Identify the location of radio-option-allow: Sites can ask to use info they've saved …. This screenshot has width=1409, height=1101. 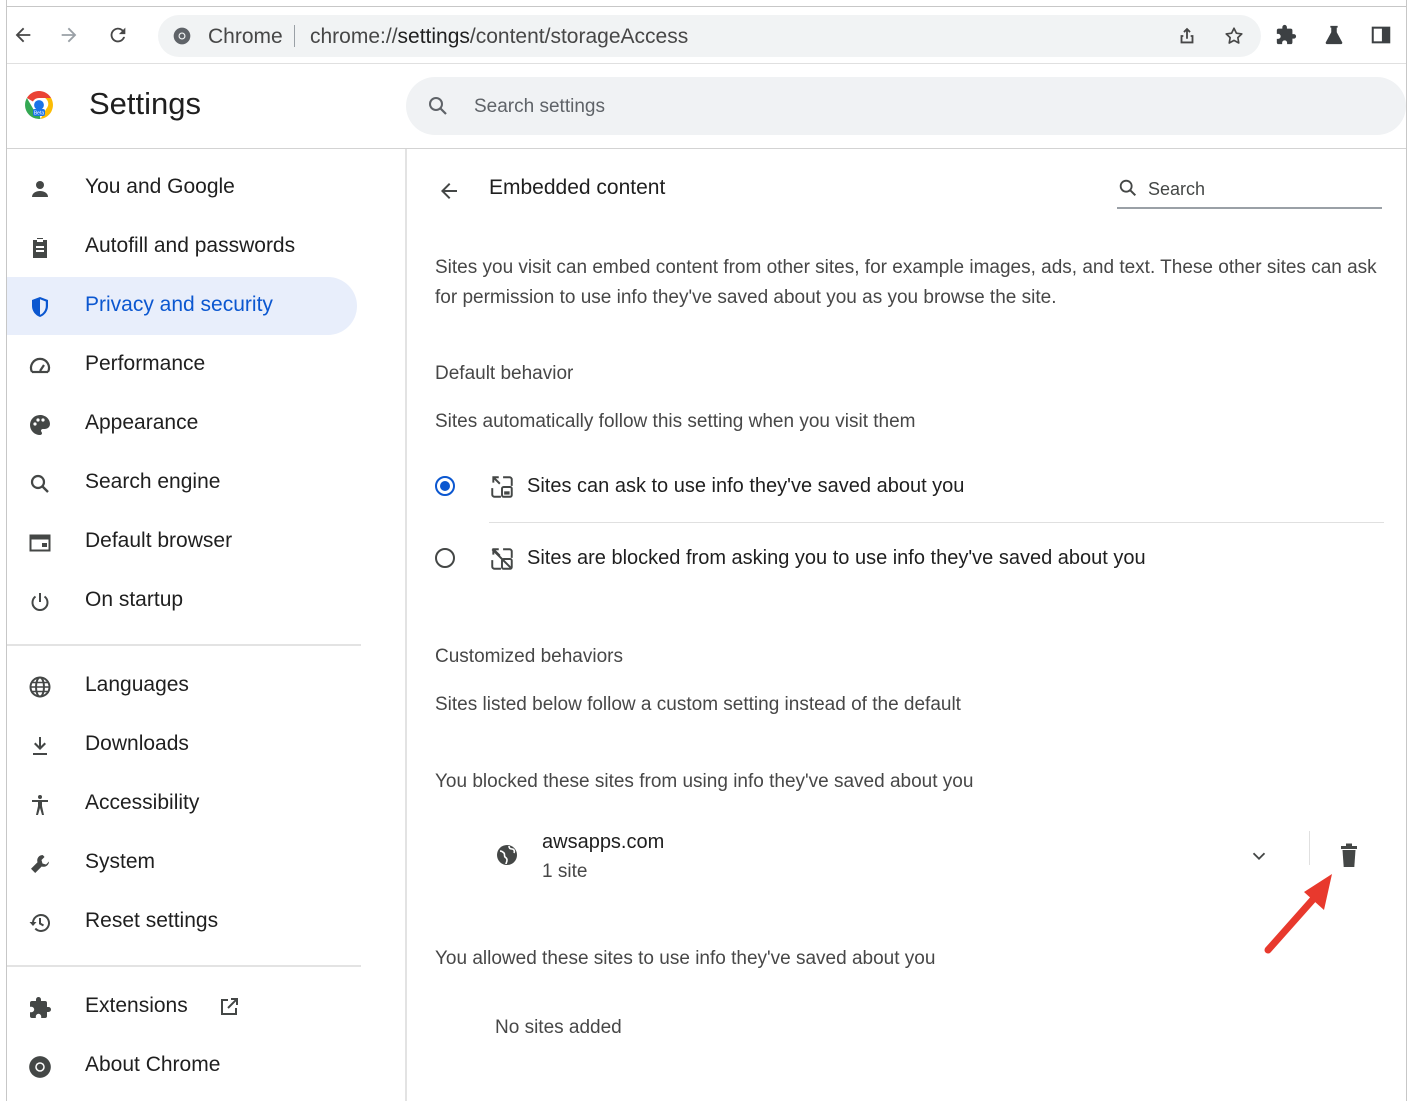
(910, 488).